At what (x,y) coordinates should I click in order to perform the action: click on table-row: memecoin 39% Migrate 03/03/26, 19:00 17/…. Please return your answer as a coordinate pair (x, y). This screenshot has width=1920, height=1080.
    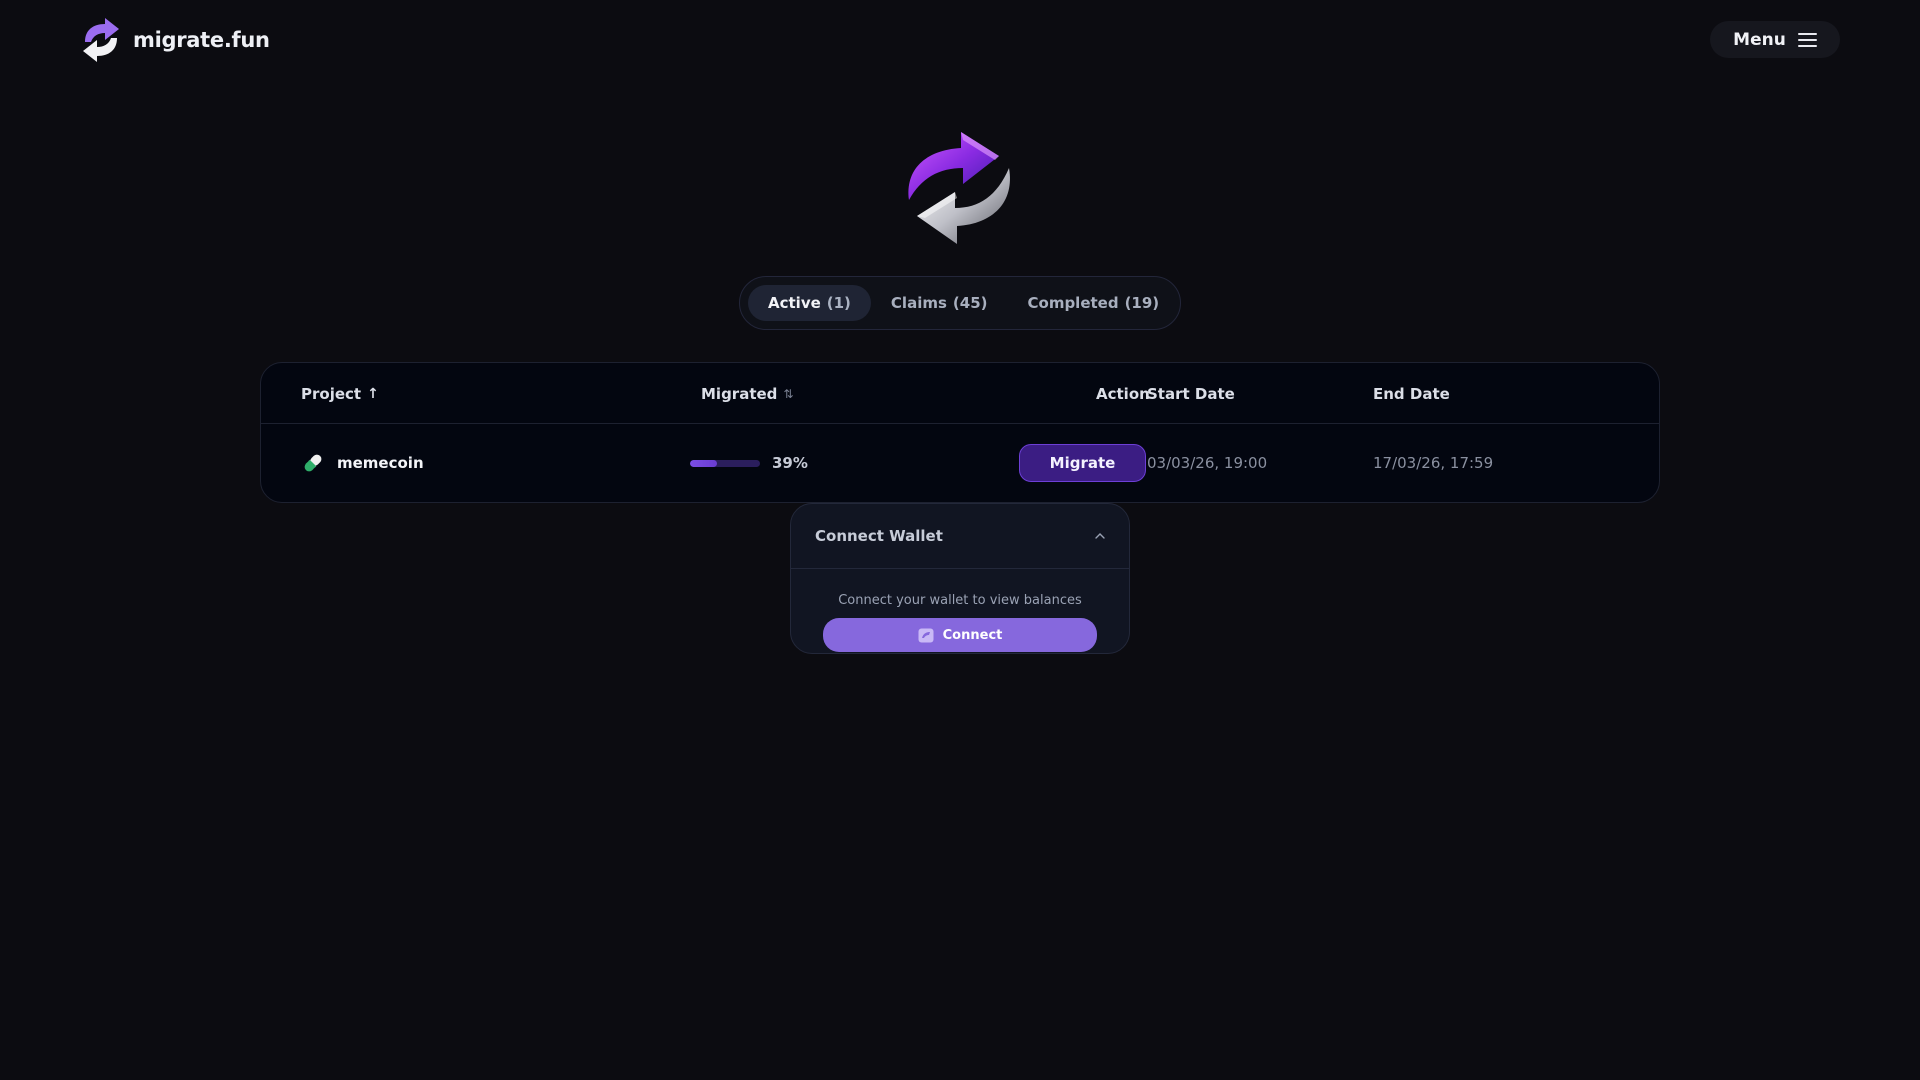
    Looking at the image, I should click on (960, 463).